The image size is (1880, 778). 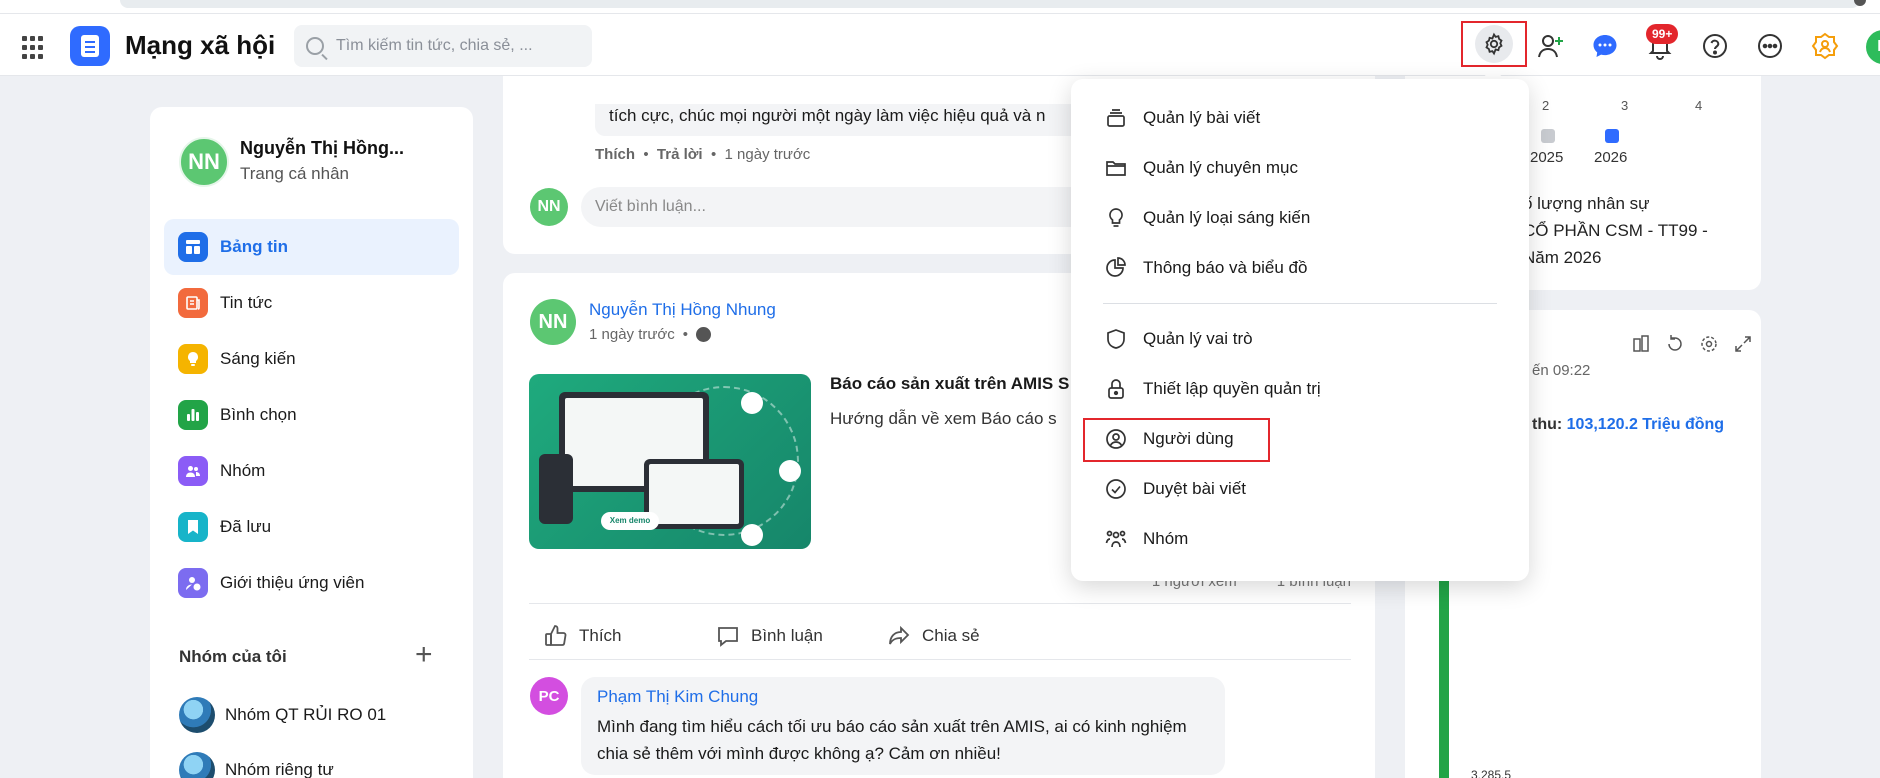 I want to click on add-friend-button, so click(x=1551, y=46).